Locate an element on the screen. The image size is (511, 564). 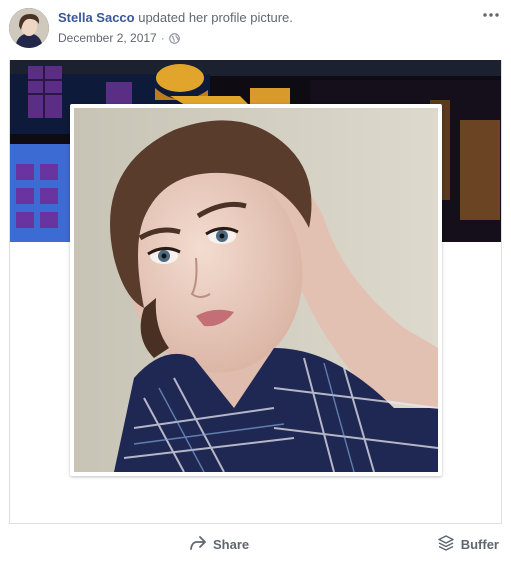
buffer-stack-icon is located at coordinates (446, 544).